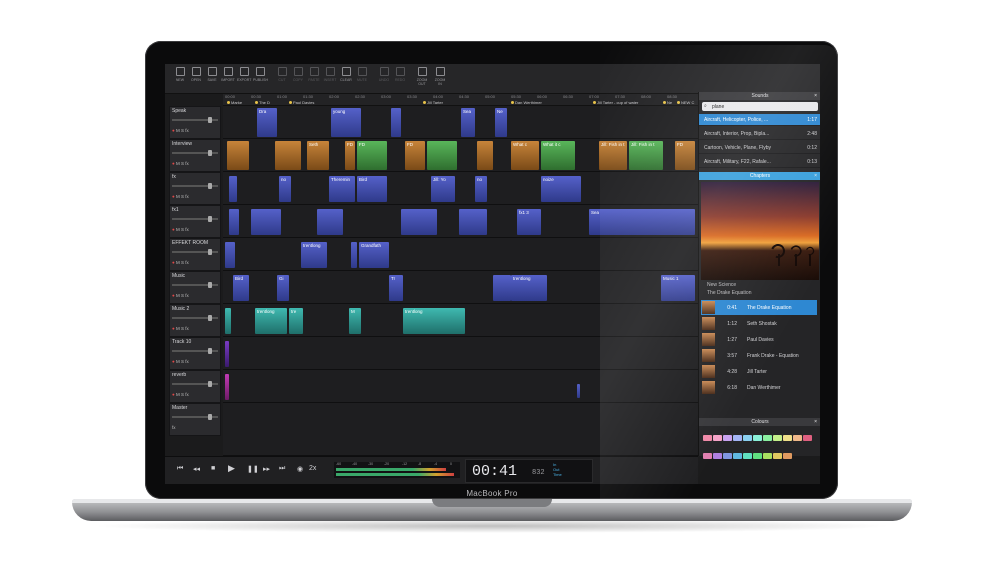 Image resolution: width=984 pixels, height=576 pixels. I want to click on import-button: IMPORT, so click(228, 74).